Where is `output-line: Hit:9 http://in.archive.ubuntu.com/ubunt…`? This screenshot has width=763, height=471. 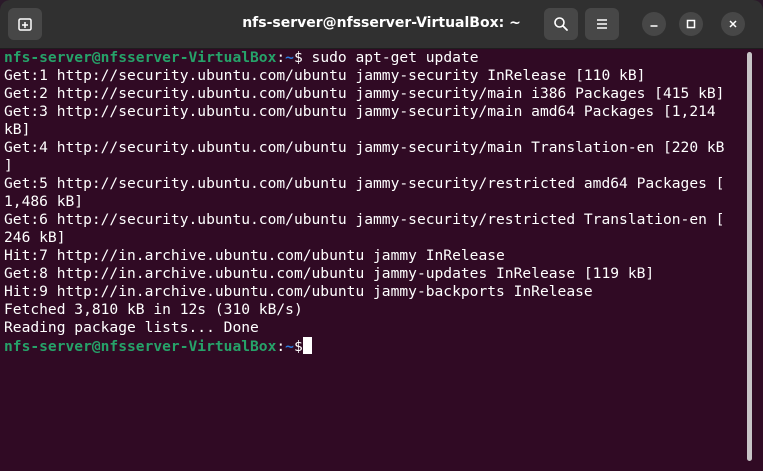 output-line: Hit:9 http://in.archive.ubuntu.com/ubunt… is located at coordinates (298, 291).